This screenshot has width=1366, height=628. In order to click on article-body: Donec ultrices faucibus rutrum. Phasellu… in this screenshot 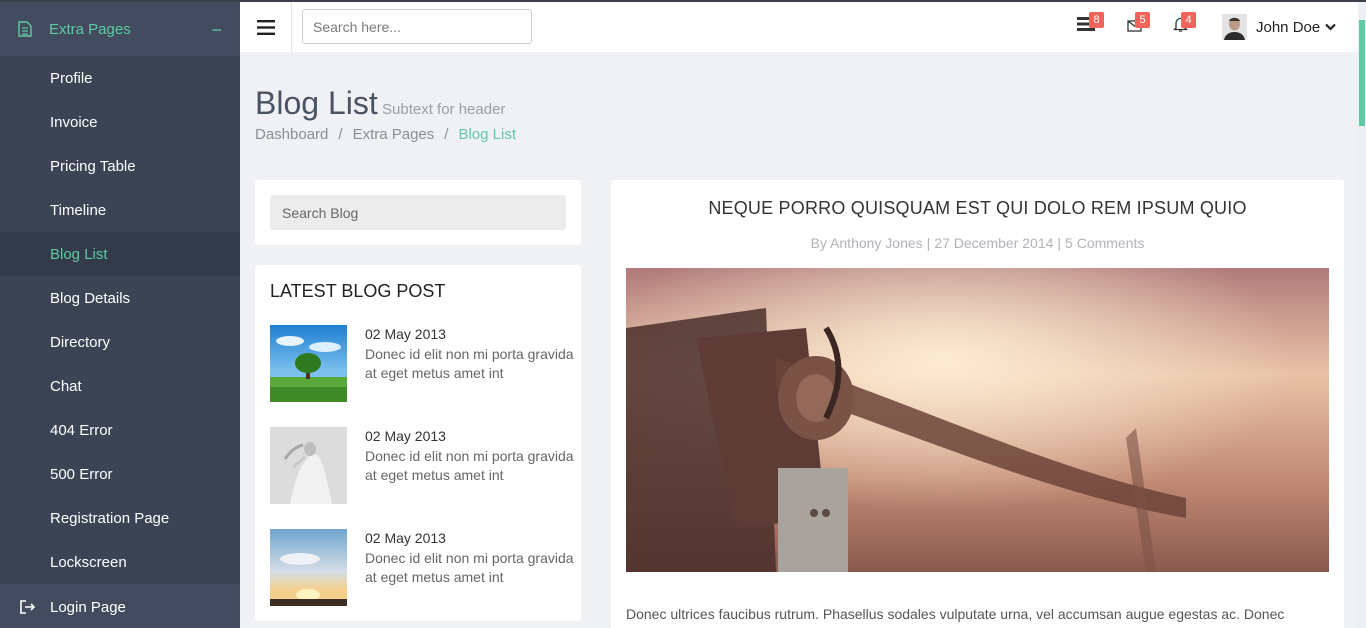, I will do `click(955, 614)`.